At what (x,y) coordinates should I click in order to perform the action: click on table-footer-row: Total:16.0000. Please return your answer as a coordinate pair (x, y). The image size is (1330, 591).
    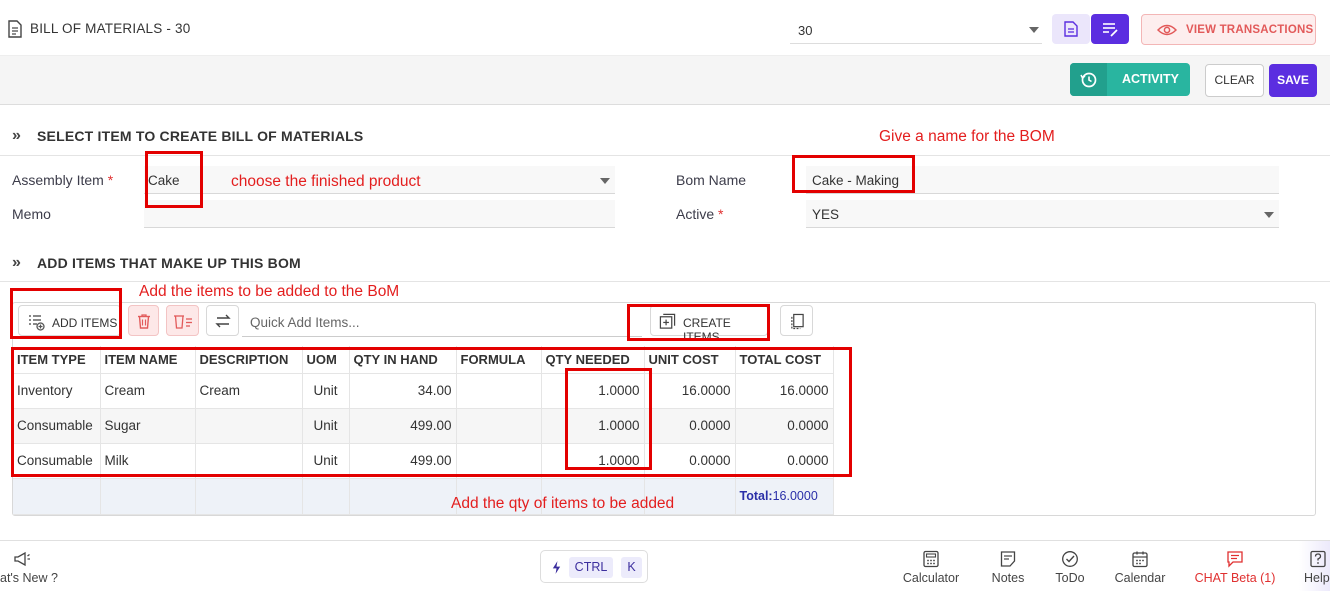
    Looking at the image, I should click on (423, 496).